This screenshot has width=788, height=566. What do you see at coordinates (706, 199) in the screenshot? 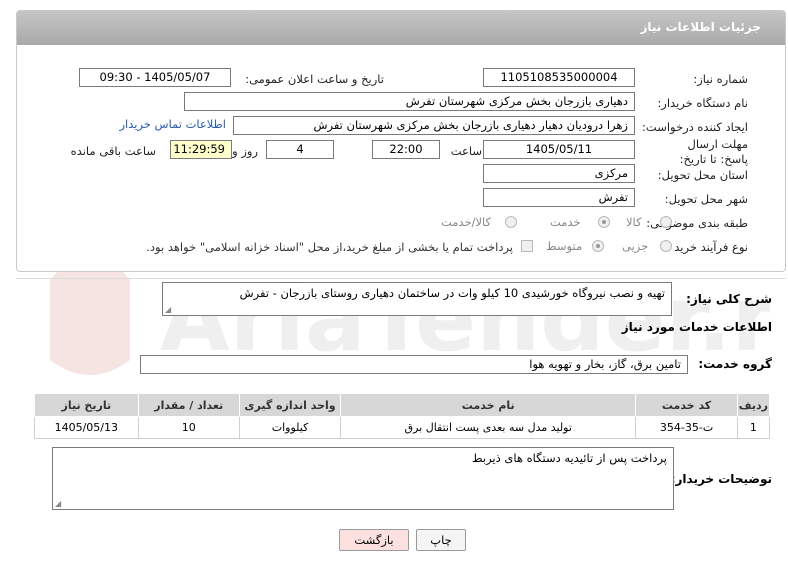
I see `city-label: شهر محل تحویل:` at bounding box center [706, 199].